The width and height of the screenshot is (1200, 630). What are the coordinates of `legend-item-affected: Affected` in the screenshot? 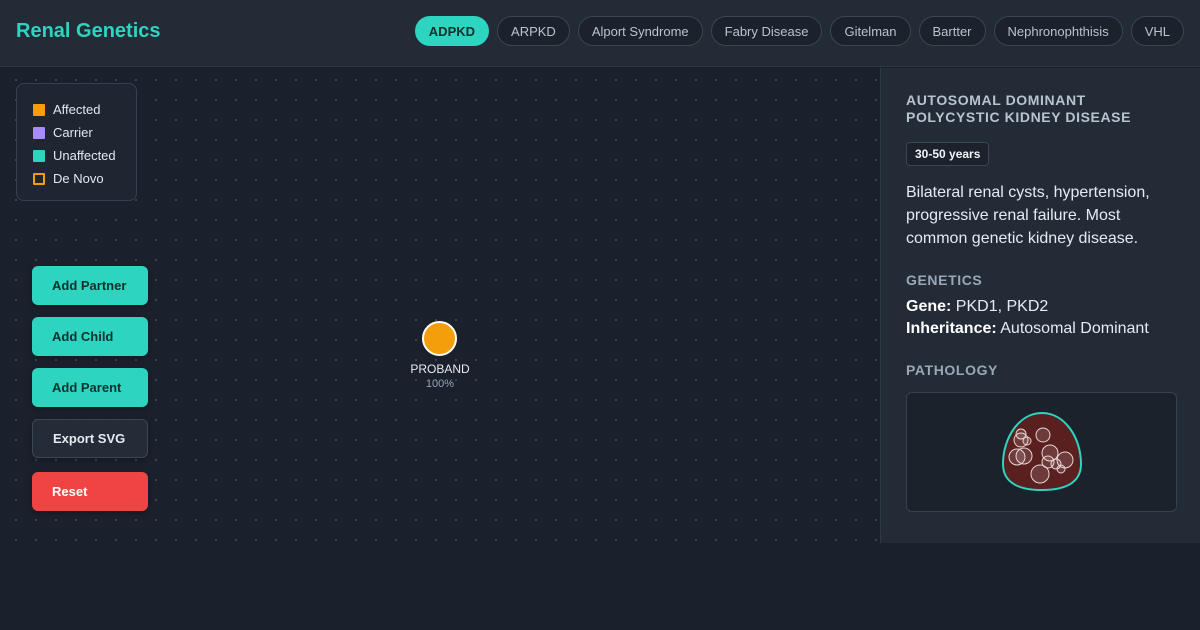 It's located at (84, 109).